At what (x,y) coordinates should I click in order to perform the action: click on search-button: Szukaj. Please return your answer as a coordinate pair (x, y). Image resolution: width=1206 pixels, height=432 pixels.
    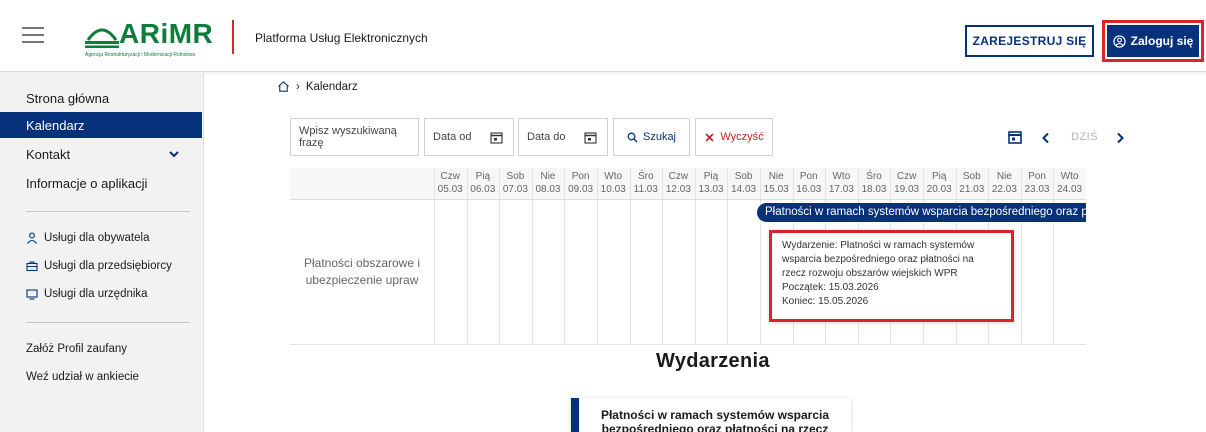
    Looking at the image, I should click on (651, 137).